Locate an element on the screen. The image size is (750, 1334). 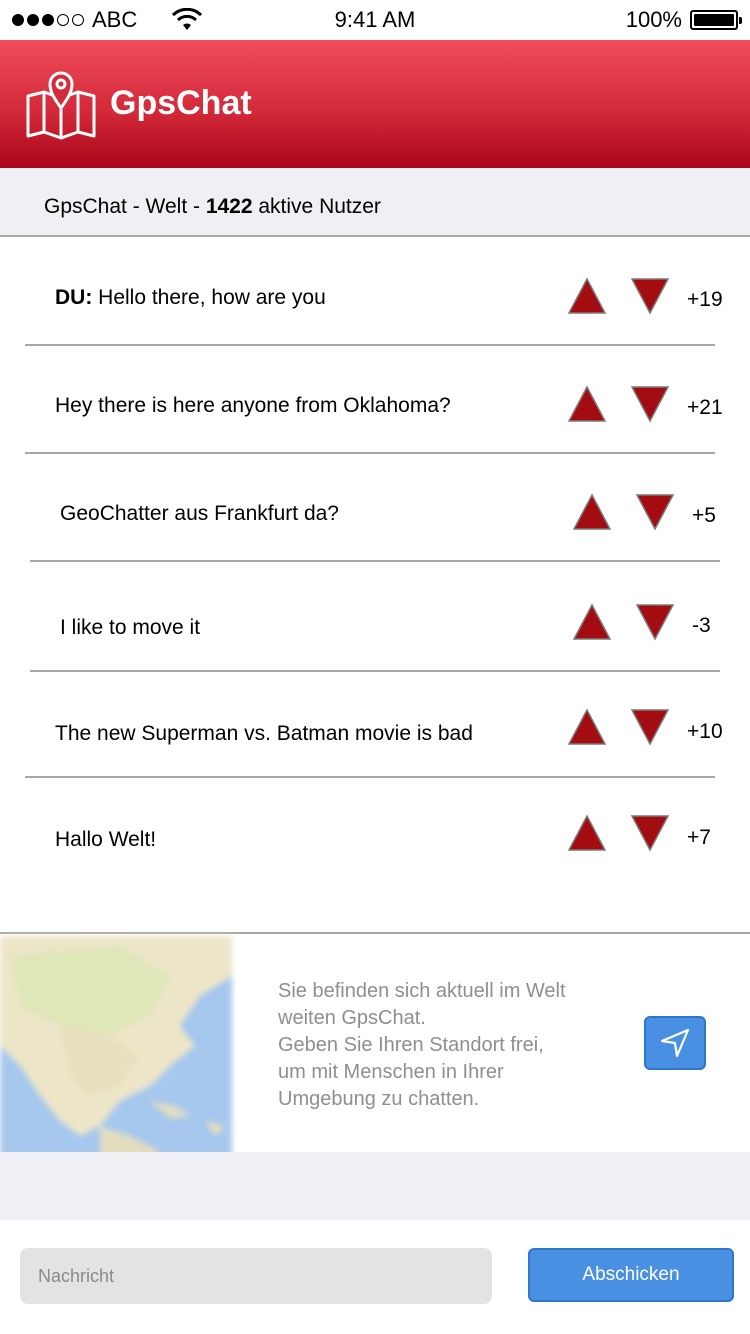
list-item: I like to move it -3 is located at coordinates (375, 617).